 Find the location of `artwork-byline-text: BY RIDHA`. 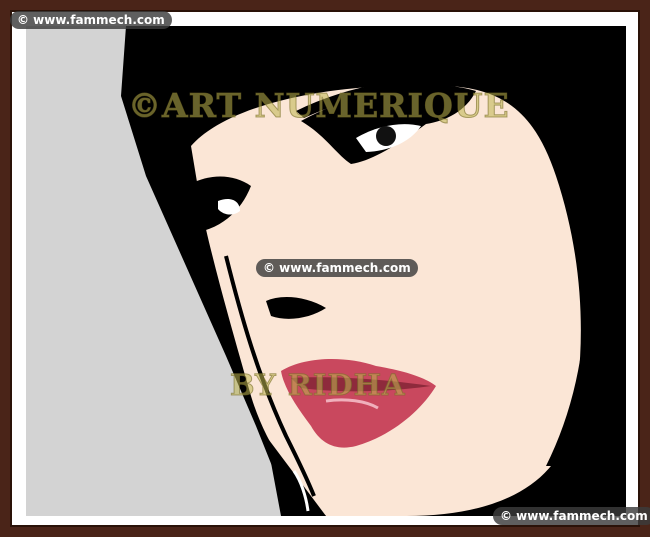

artwork-byline-text: BY RIDHA is located at coordinates (318, 385).